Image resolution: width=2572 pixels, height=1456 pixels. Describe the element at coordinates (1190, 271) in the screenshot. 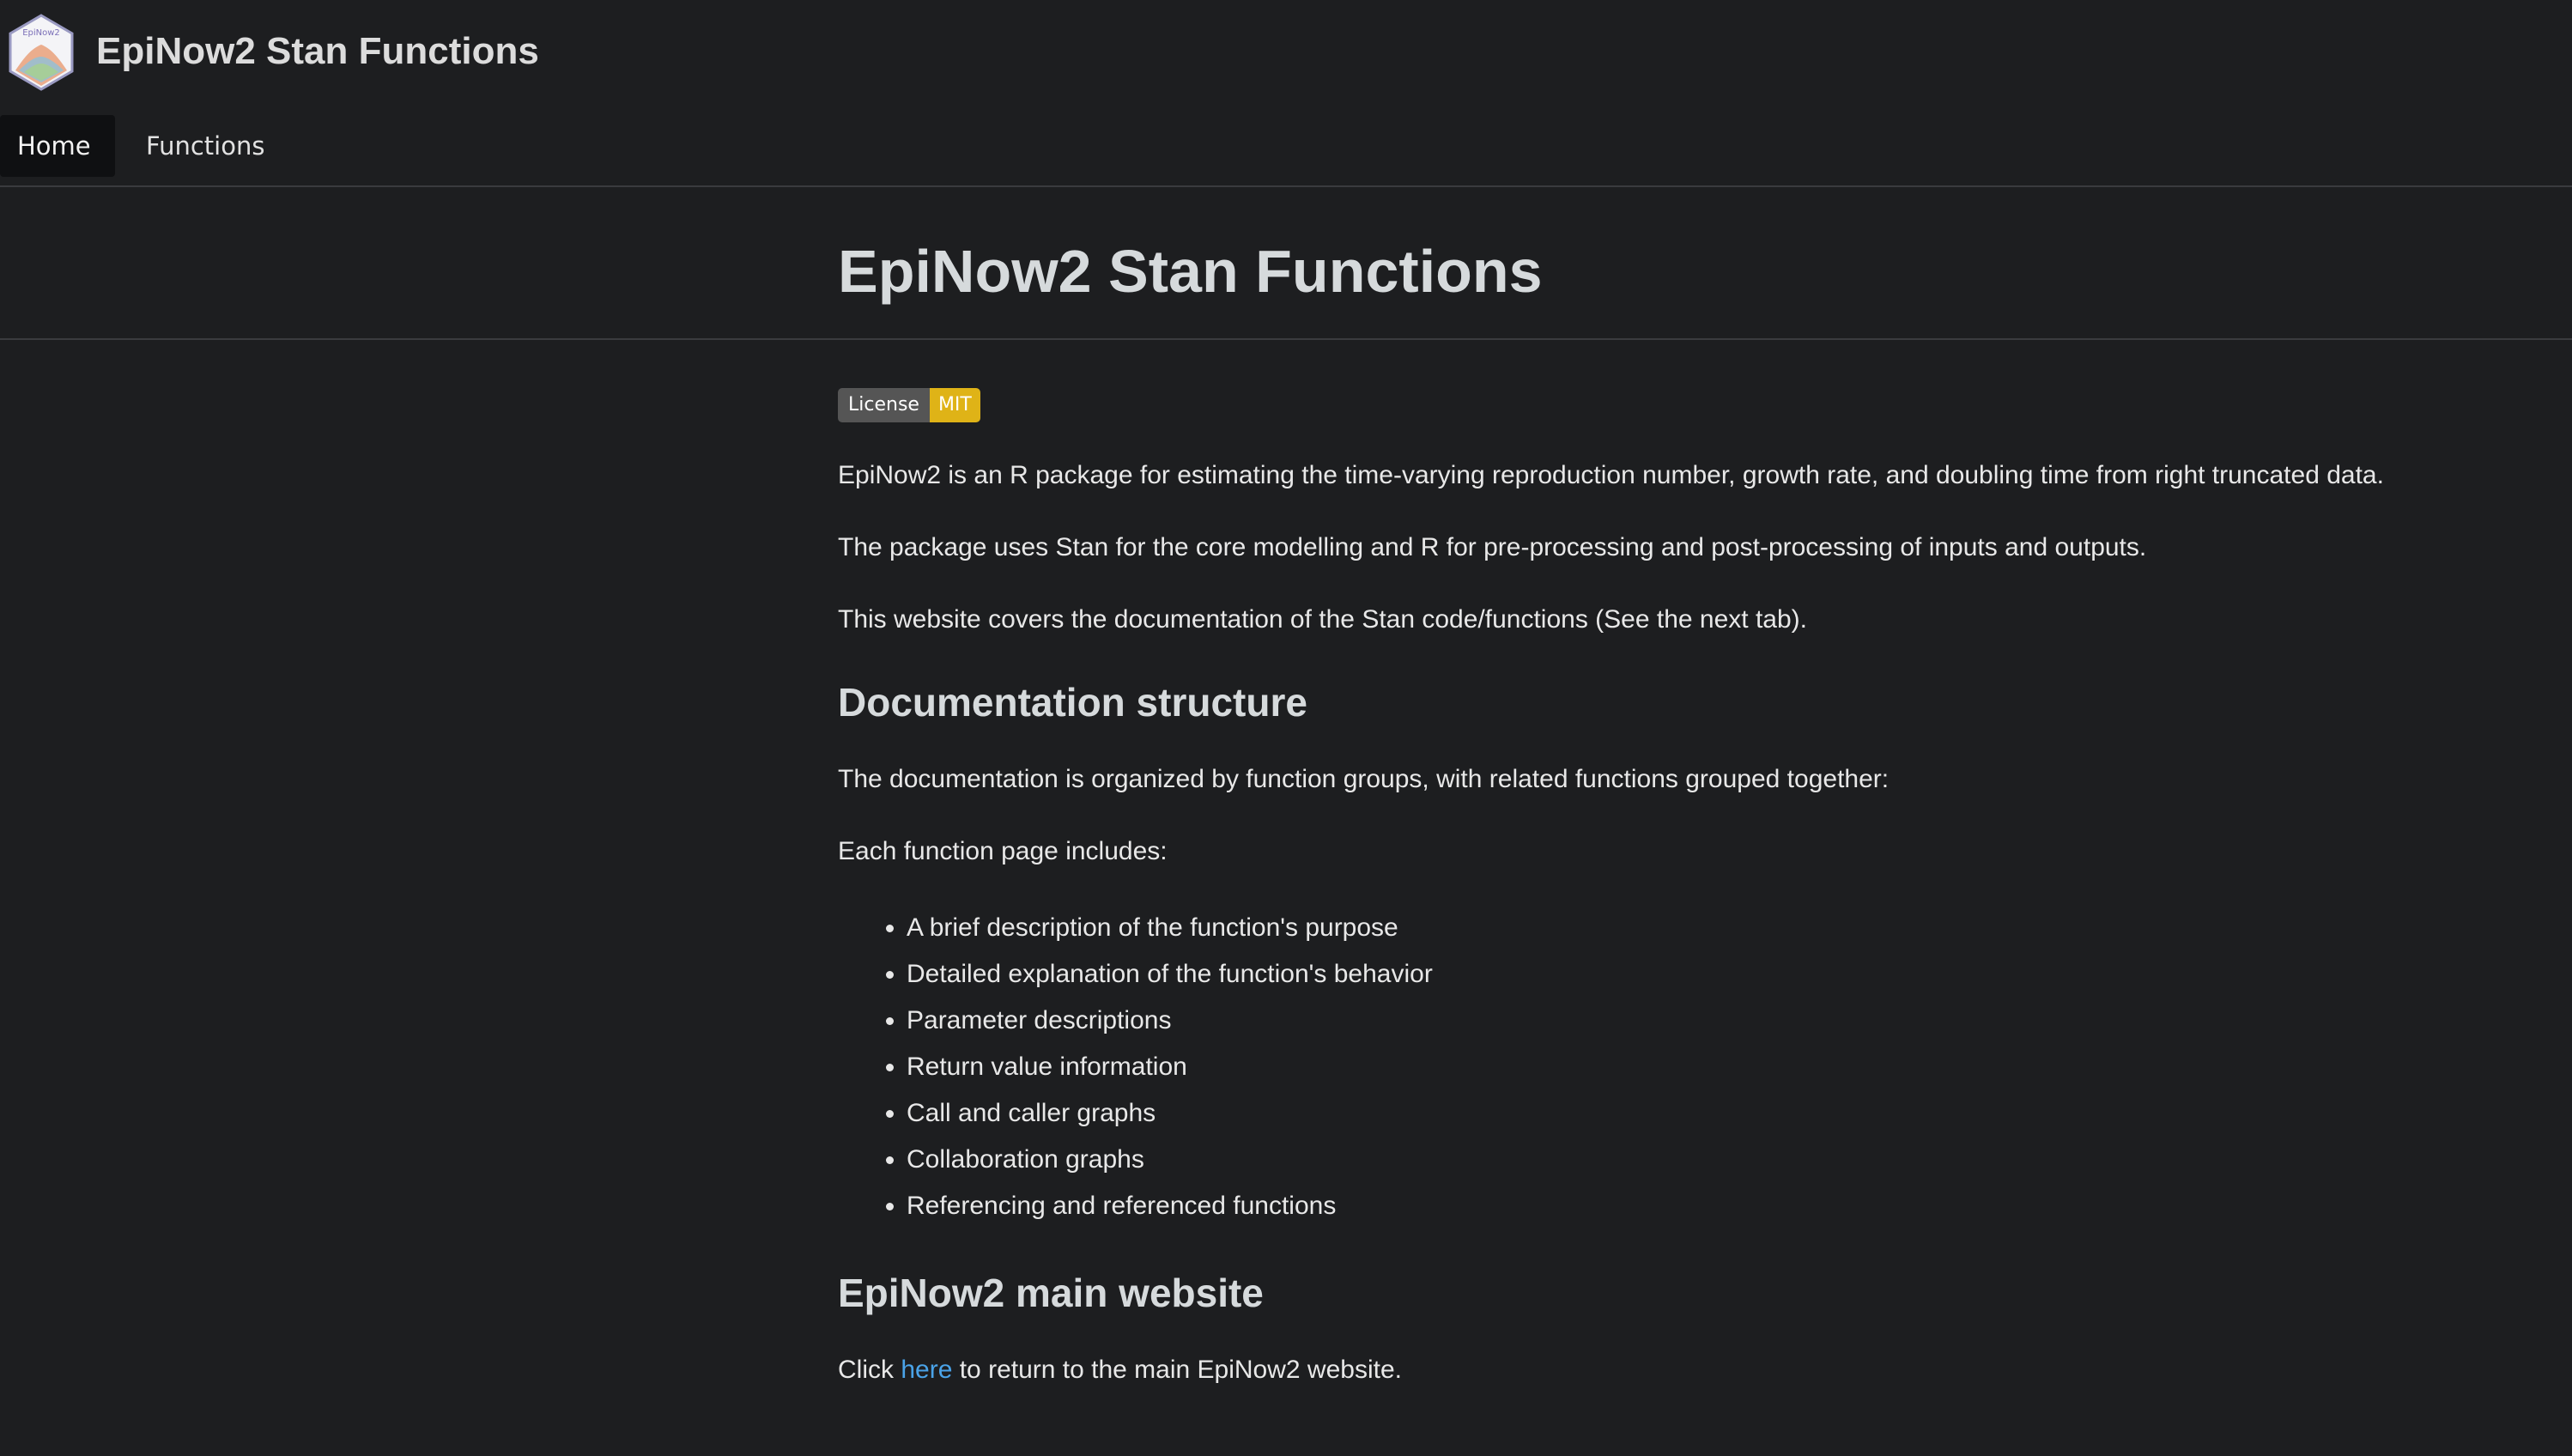

I see `page-title: EpiNow2 Stan Functions` at that location.